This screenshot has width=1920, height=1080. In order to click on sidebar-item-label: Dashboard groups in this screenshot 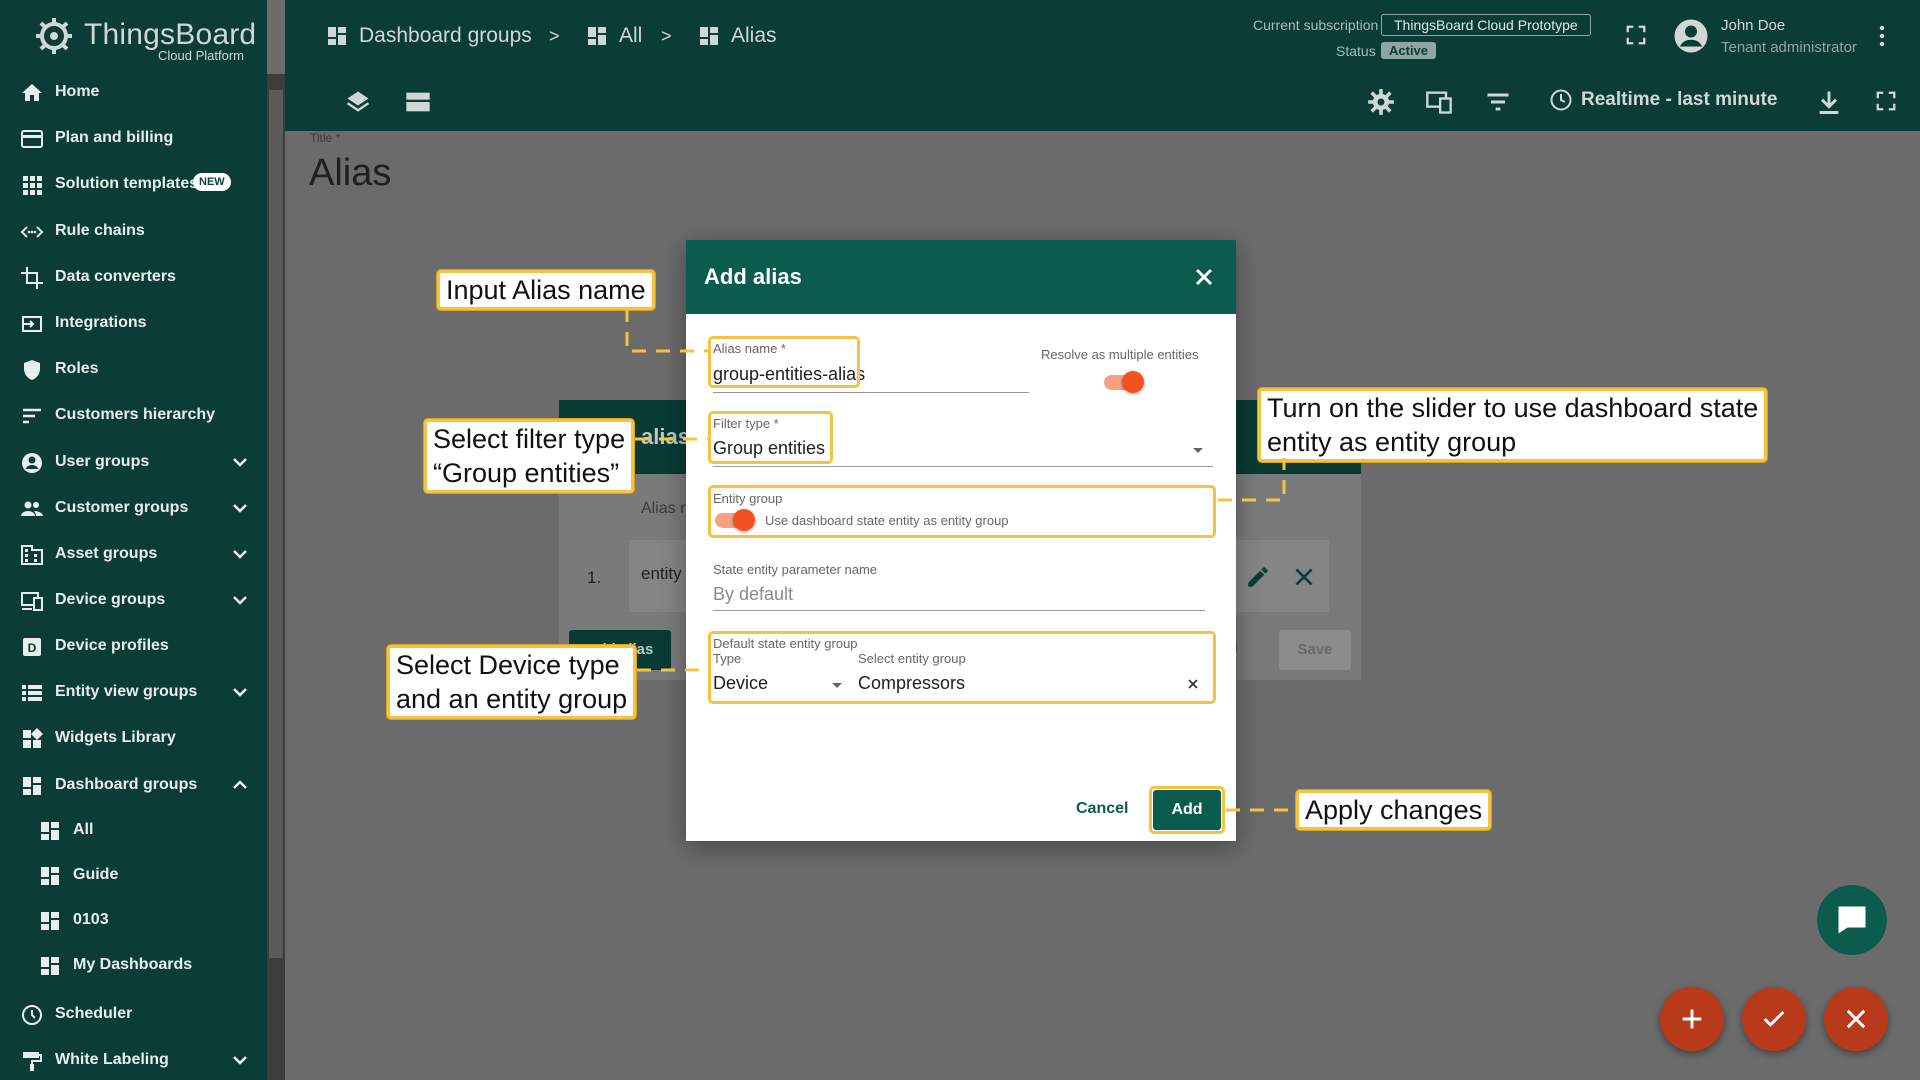, I will do `click(126, 784)`.